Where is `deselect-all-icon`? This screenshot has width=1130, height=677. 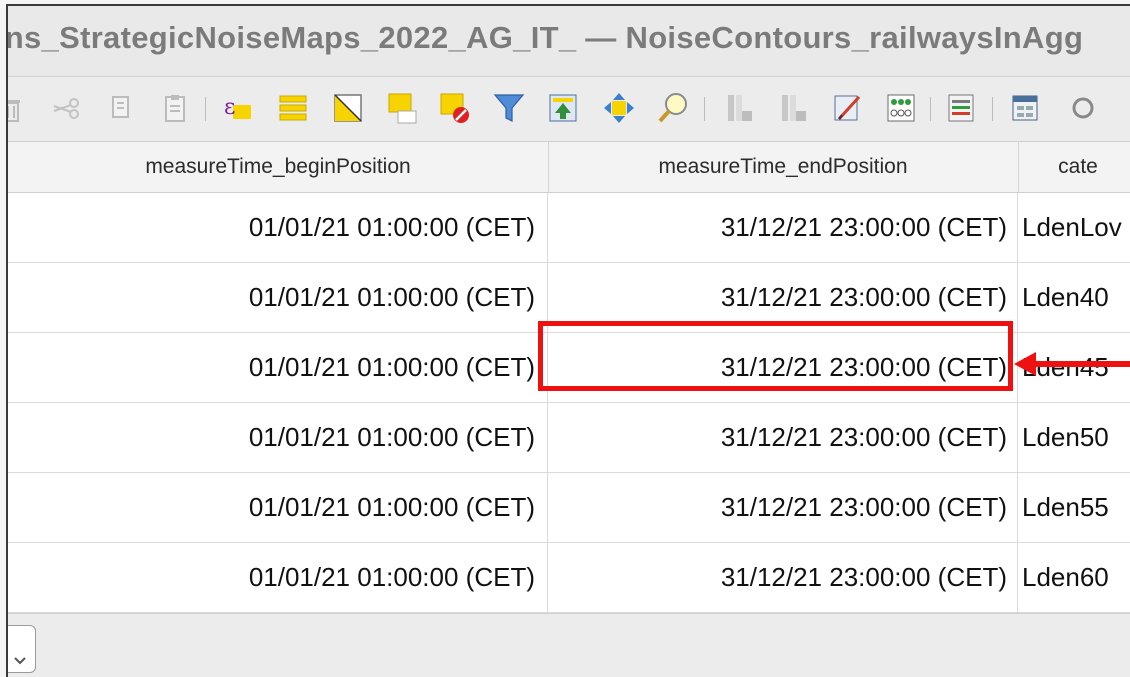 deselect-all-icon is located at coordinates (455, 108).